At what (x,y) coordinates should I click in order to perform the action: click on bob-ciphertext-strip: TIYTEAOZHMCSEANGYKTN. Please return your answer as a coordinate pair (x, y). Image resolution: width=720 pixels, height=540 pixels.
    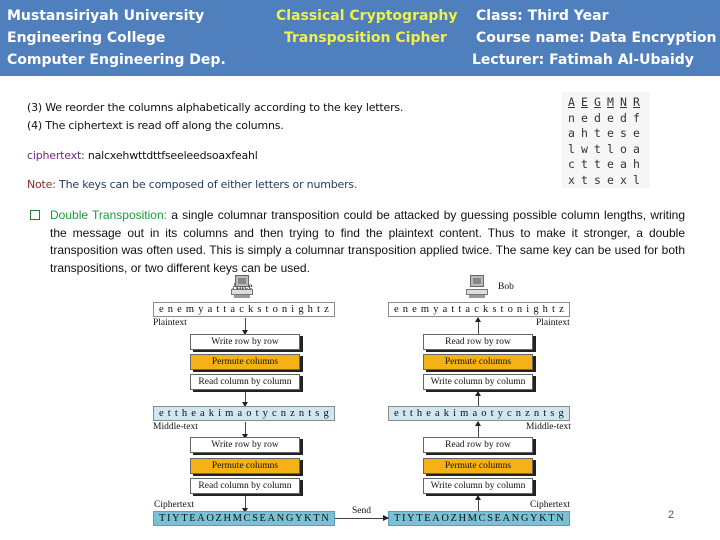
    Looking at the image, I should click on (479, 518).